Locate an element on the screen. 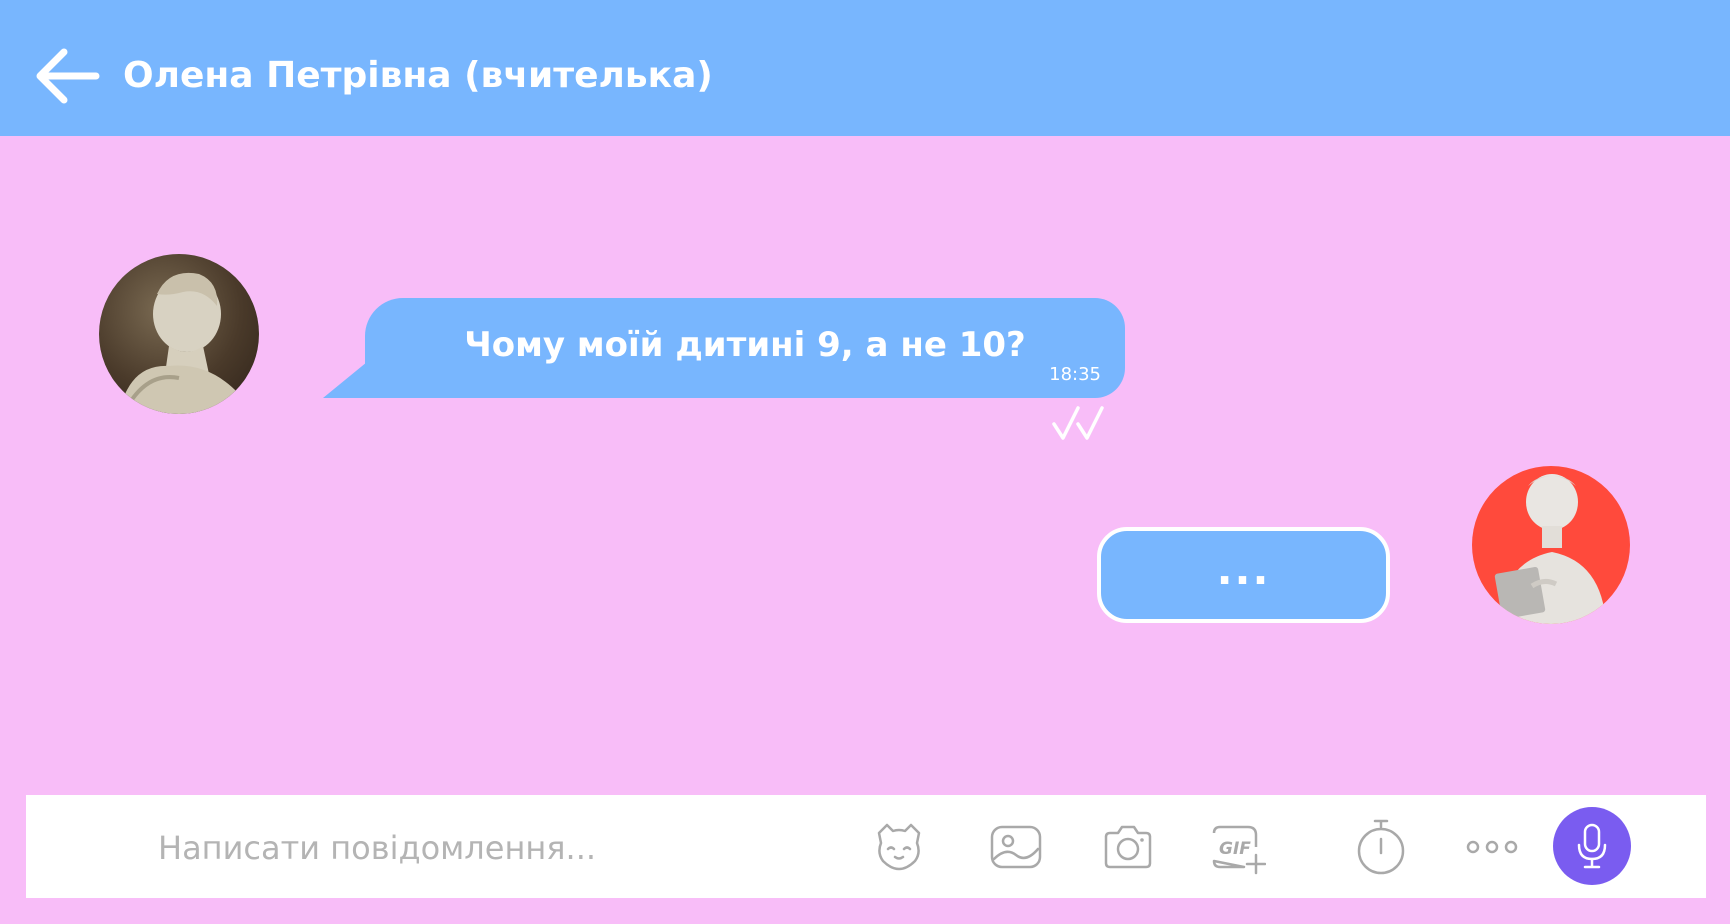  read-checkmarks-icon is located at coordinates (1078, 424).